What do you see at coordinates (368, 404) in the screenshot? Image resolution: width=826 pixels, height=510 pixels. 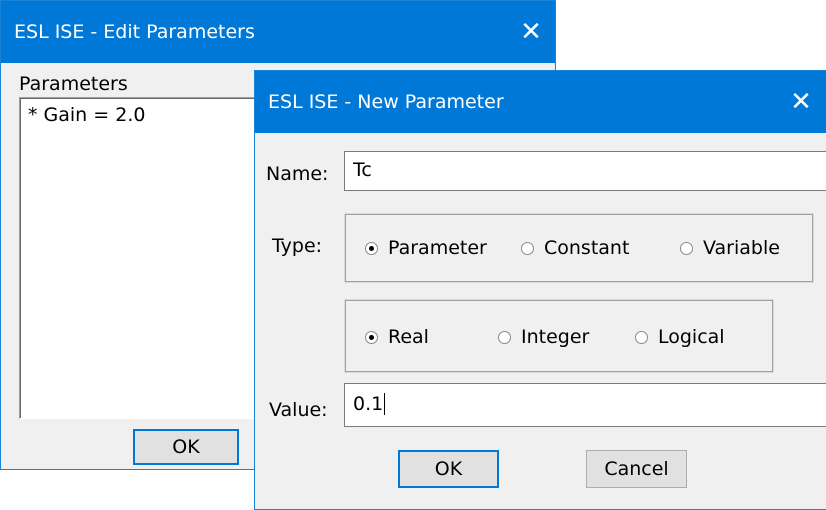 I see `value-text: 0.1` at bounding box center [368, 404].